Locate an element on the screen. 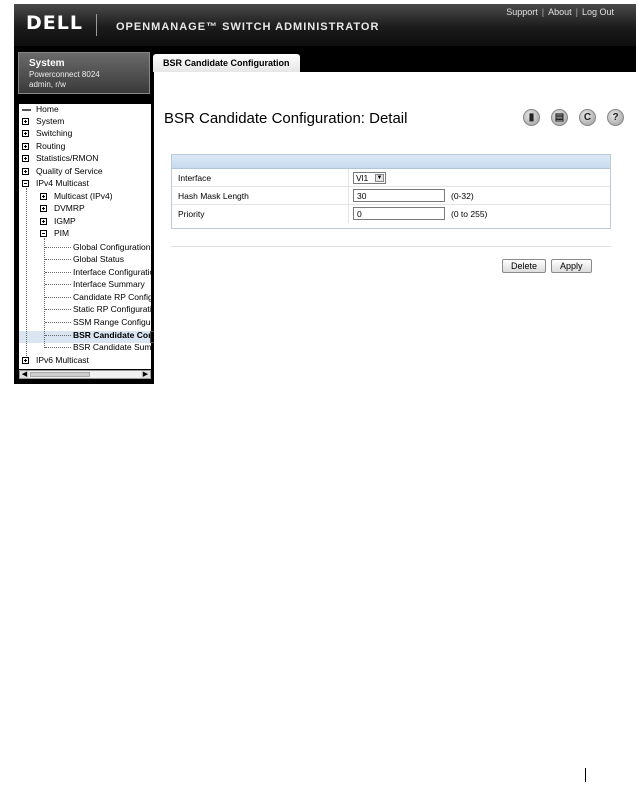 The image size is (641, 785). about-link: About is located at coordinates (560, 12).